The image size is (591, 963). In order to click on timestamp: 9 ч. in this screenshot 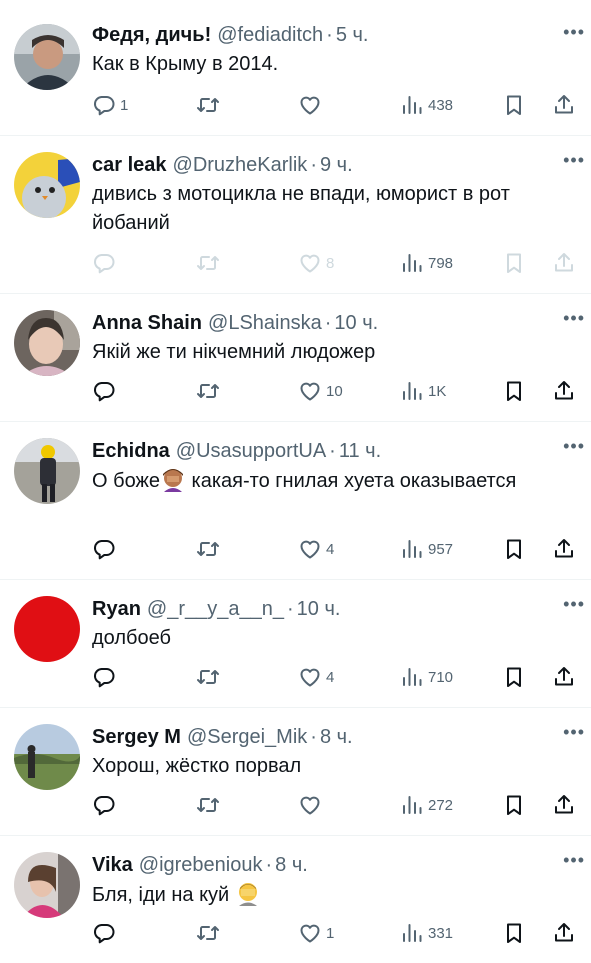, I will do `click(336, 165)`.